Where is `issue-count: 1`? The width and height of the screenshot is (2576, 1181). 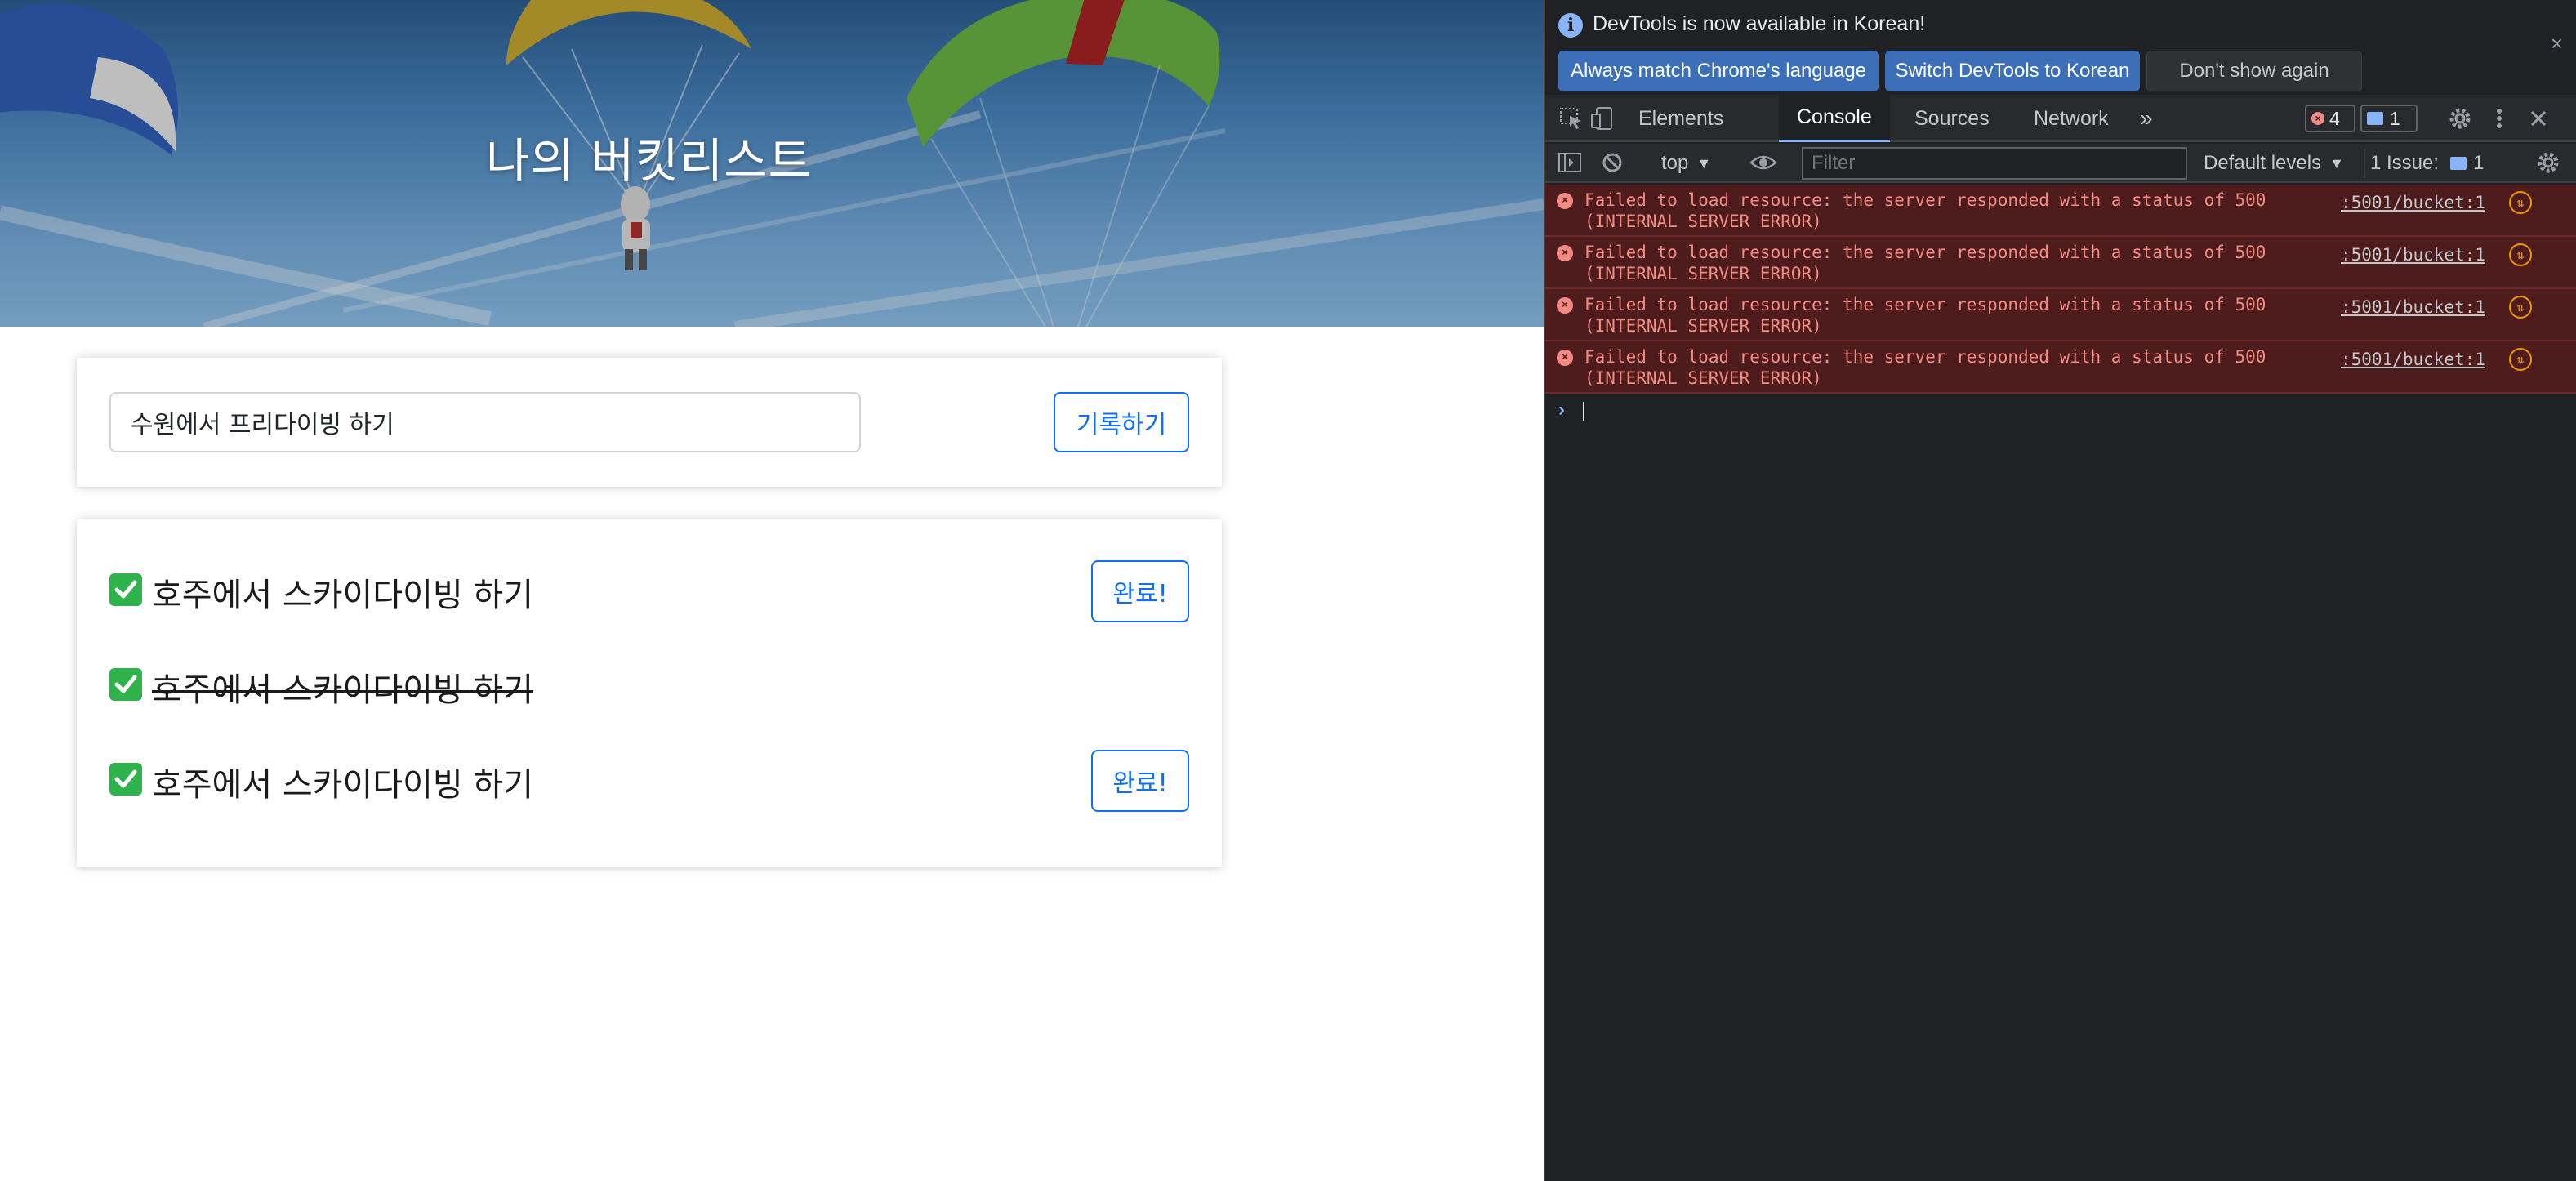
issue-count: 1 is located at coordinates (2395, 118).